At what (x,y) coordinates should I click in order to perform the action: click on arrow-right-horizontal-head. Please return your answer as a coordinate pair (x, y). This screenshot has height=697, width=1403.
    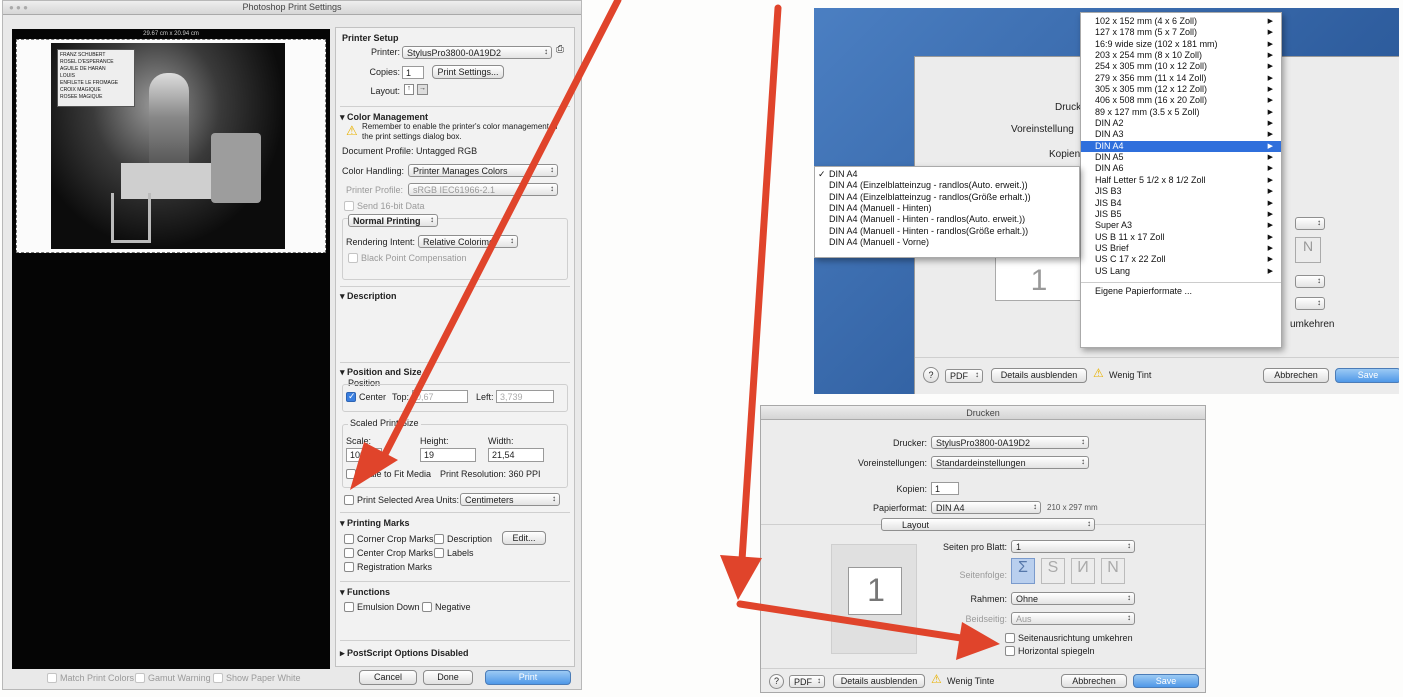
    Looking at the image, I should click on (978, 641).